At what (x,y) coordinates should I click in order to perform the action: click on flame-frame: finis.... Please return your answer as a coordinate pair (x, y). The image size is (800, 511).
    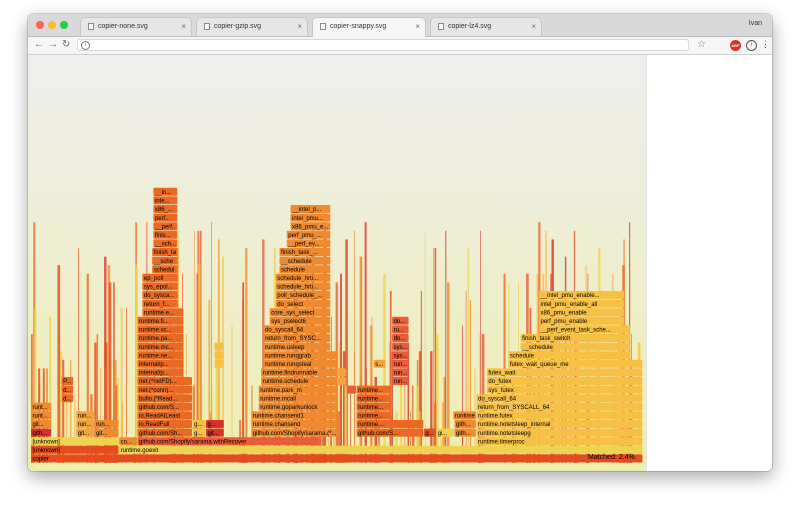
    Looking at the image, I should click on (165, 234).